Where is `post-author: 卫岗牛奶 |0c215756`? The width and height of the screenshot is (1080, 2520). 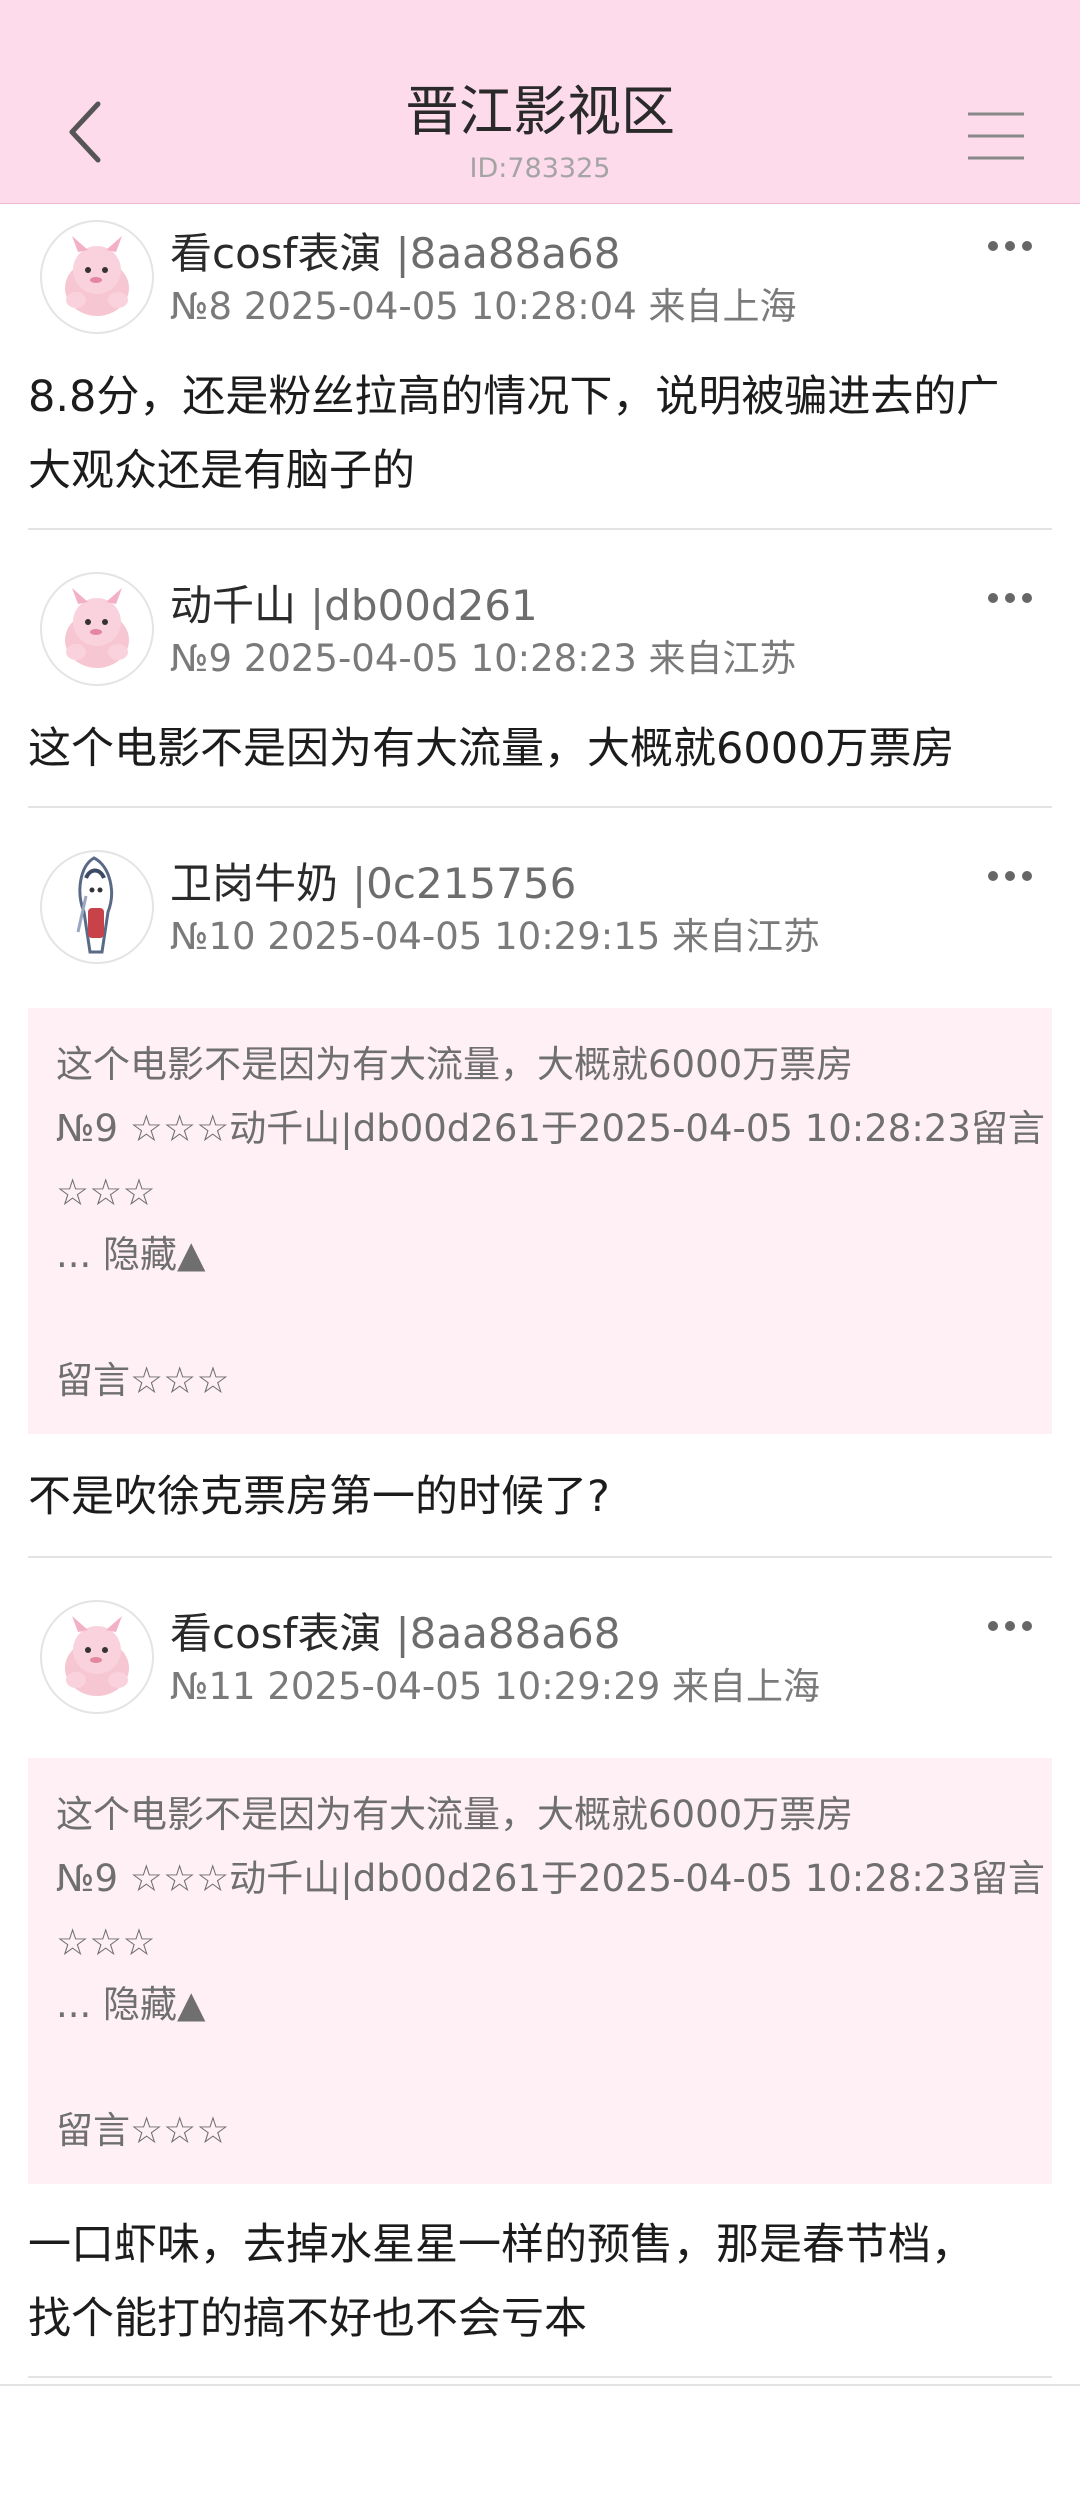
post-author: 卫岗牛奶 |0c215756 is located at coordinates (373, 884).